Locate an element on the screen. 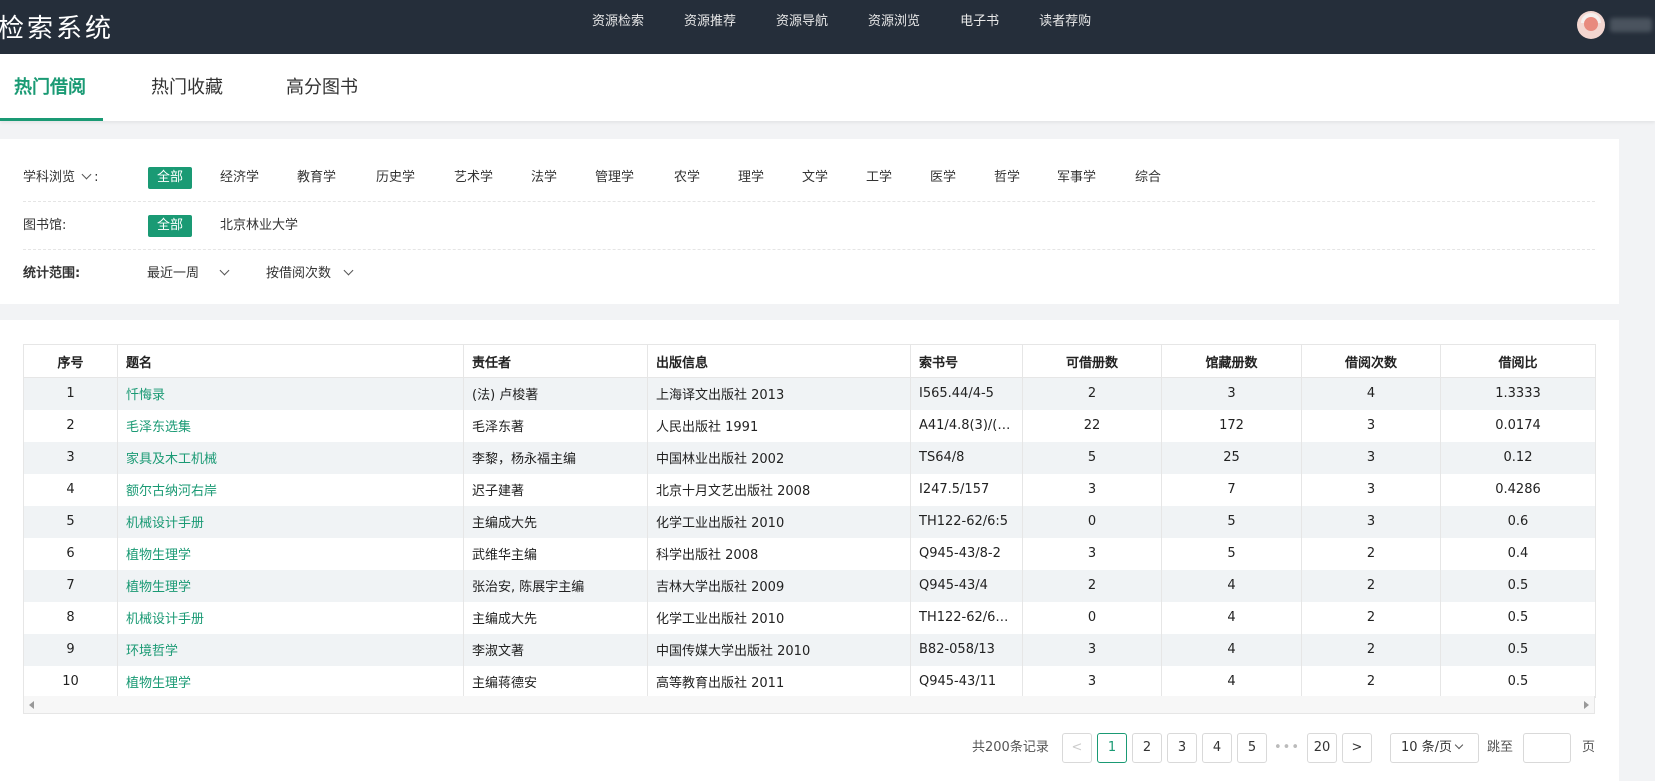 Image resolution: width=1655 pixels, height=781 pixels. subject-chip-philosophy: 哲学 is located at coordinates (1007, 178).